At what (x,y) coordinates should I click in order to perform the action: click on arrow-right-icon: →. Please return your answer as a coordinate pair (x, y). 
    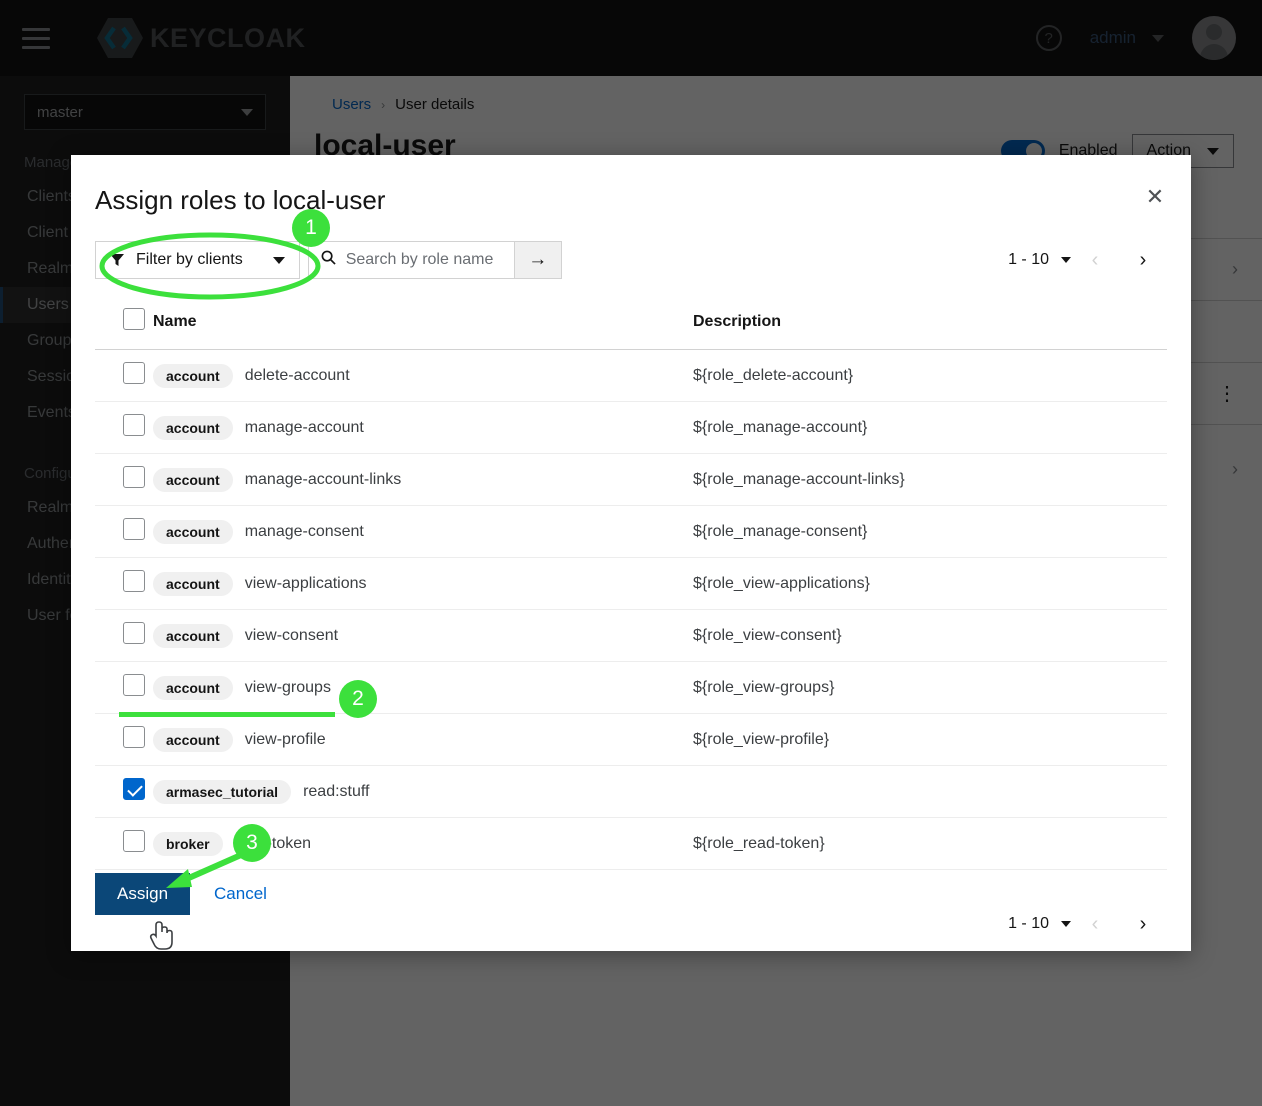
    Looking at the image, I should click on (537, 260).